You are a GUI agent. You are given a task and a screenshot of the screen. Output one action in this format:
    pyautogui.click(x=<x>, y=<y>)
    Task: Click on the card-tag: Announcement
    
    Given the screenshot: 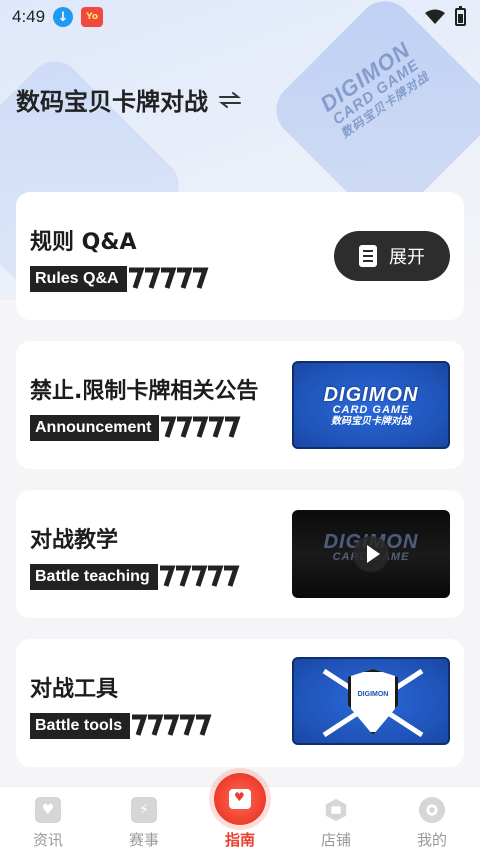 What is the action you would take?
    pyautogui.click(x=135, y=428)
    